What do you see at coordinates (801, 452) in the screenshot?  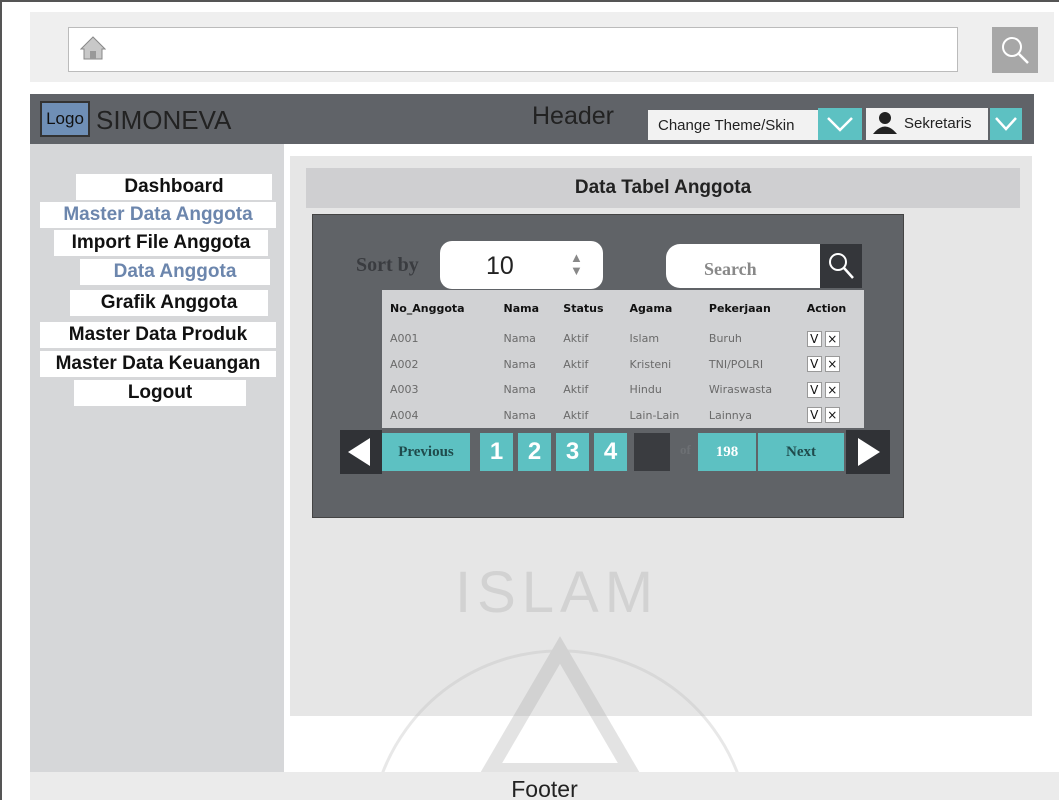 I see `next-button: Next` at bounding box center [801, 452].